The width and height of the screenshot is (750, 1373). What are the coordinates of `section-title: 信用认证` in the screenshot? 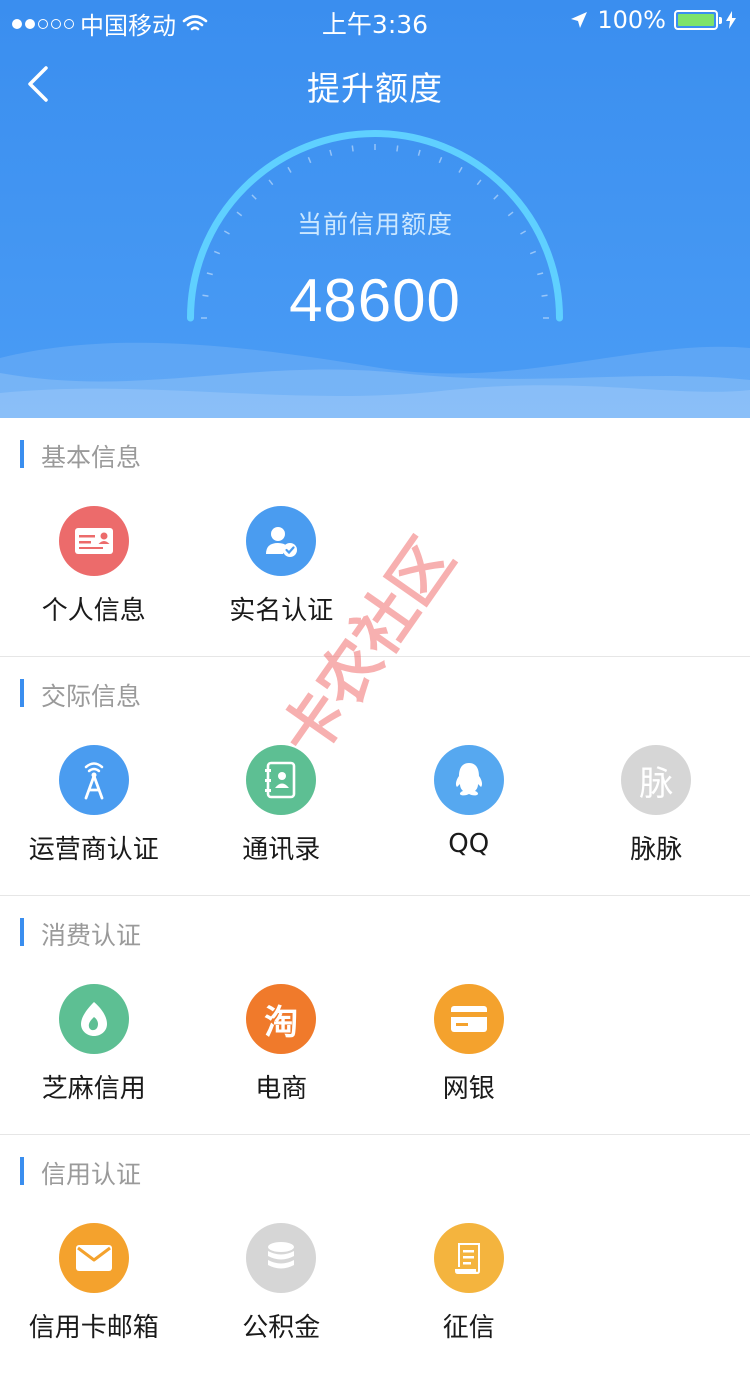 It's located at (91, 1173).